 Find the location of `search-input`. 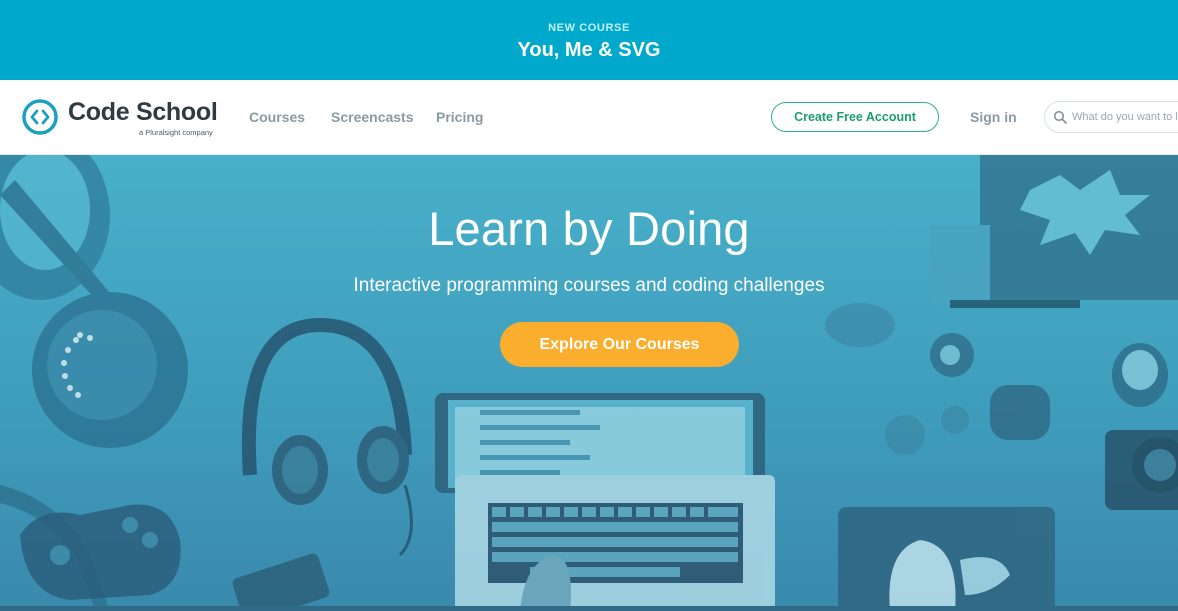

search-input is located at coordinates (1125, 117).